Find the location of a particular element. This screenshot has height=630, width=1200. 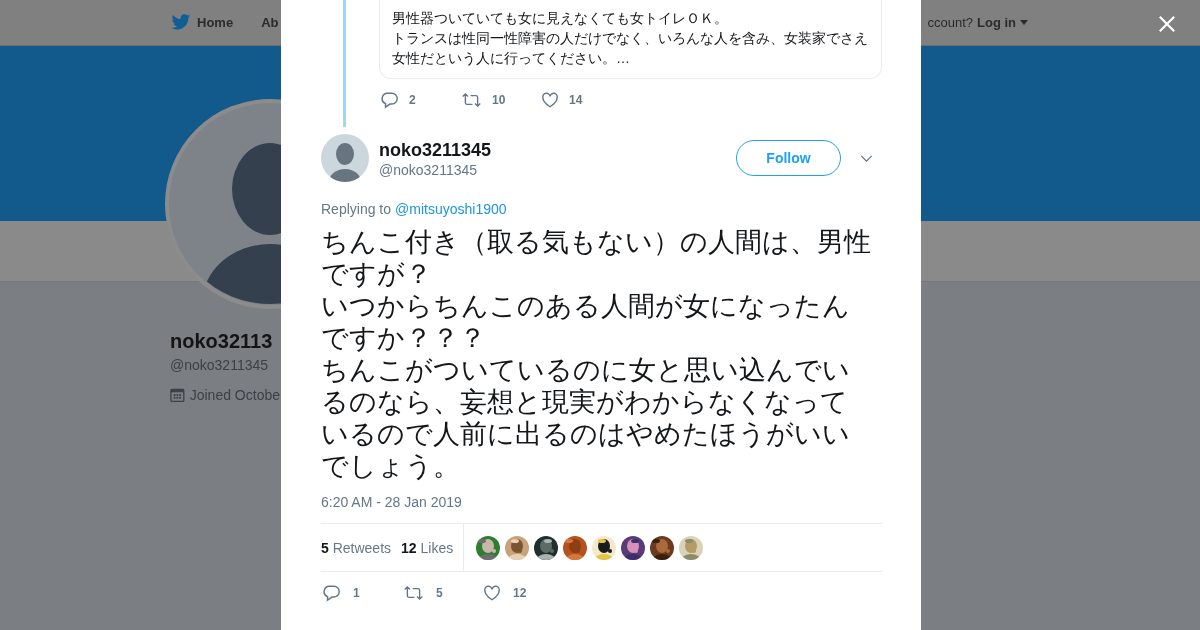

like-count: 14 is located at coordinates (576, 100).